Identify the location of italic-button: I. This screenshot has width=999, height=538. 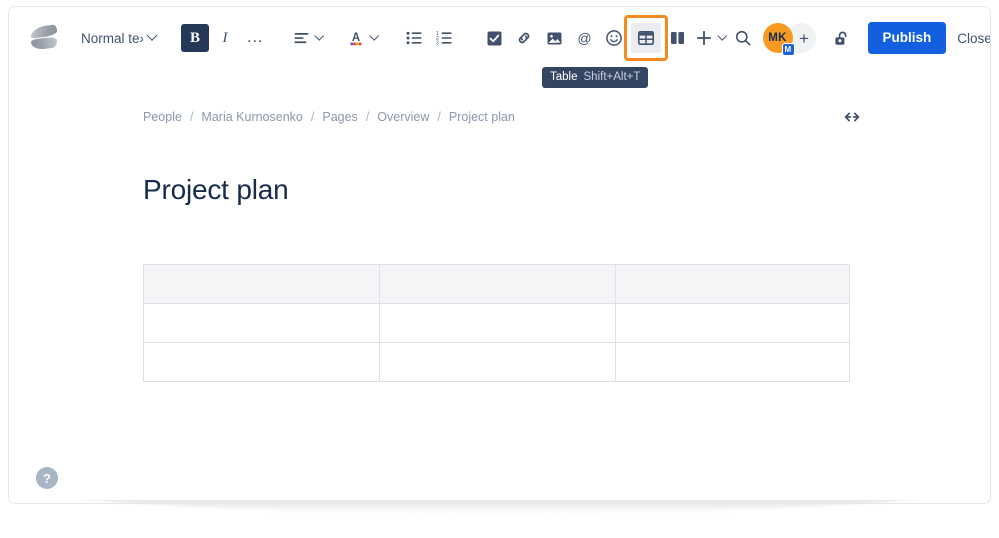
(225, 38).